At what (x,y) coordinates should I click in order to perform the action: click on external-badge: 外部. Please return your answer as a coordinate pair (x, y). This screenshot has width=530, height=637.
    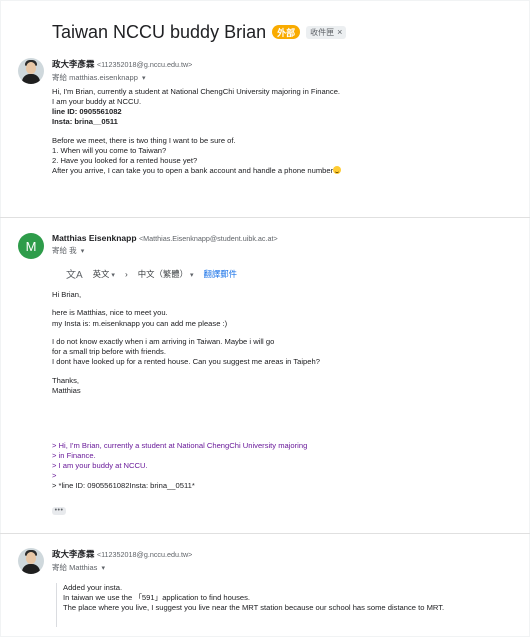
    Looking at the image, I should click on (286, 32).